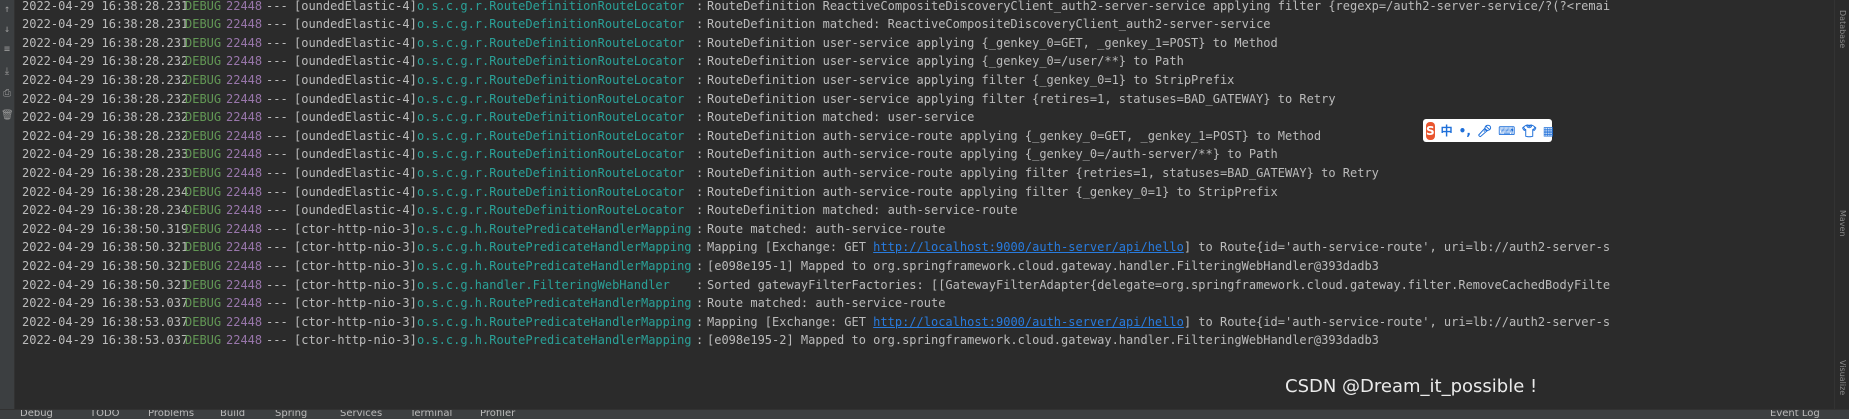 The image size is (1849, 419). Describe the element at coordinates (1430, 130) in the screenshot. I see `sogou-logo-icon: S` at that location.